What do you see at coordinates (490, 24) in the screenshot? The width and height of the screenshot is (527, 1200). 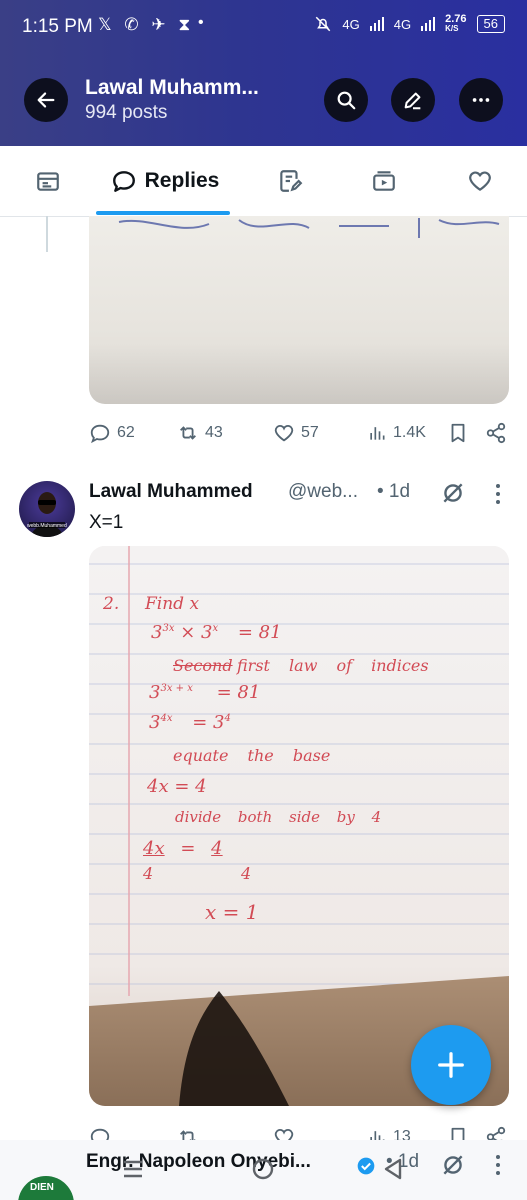 I see `battery-indicator: 56` at bounding box center [490, 24].